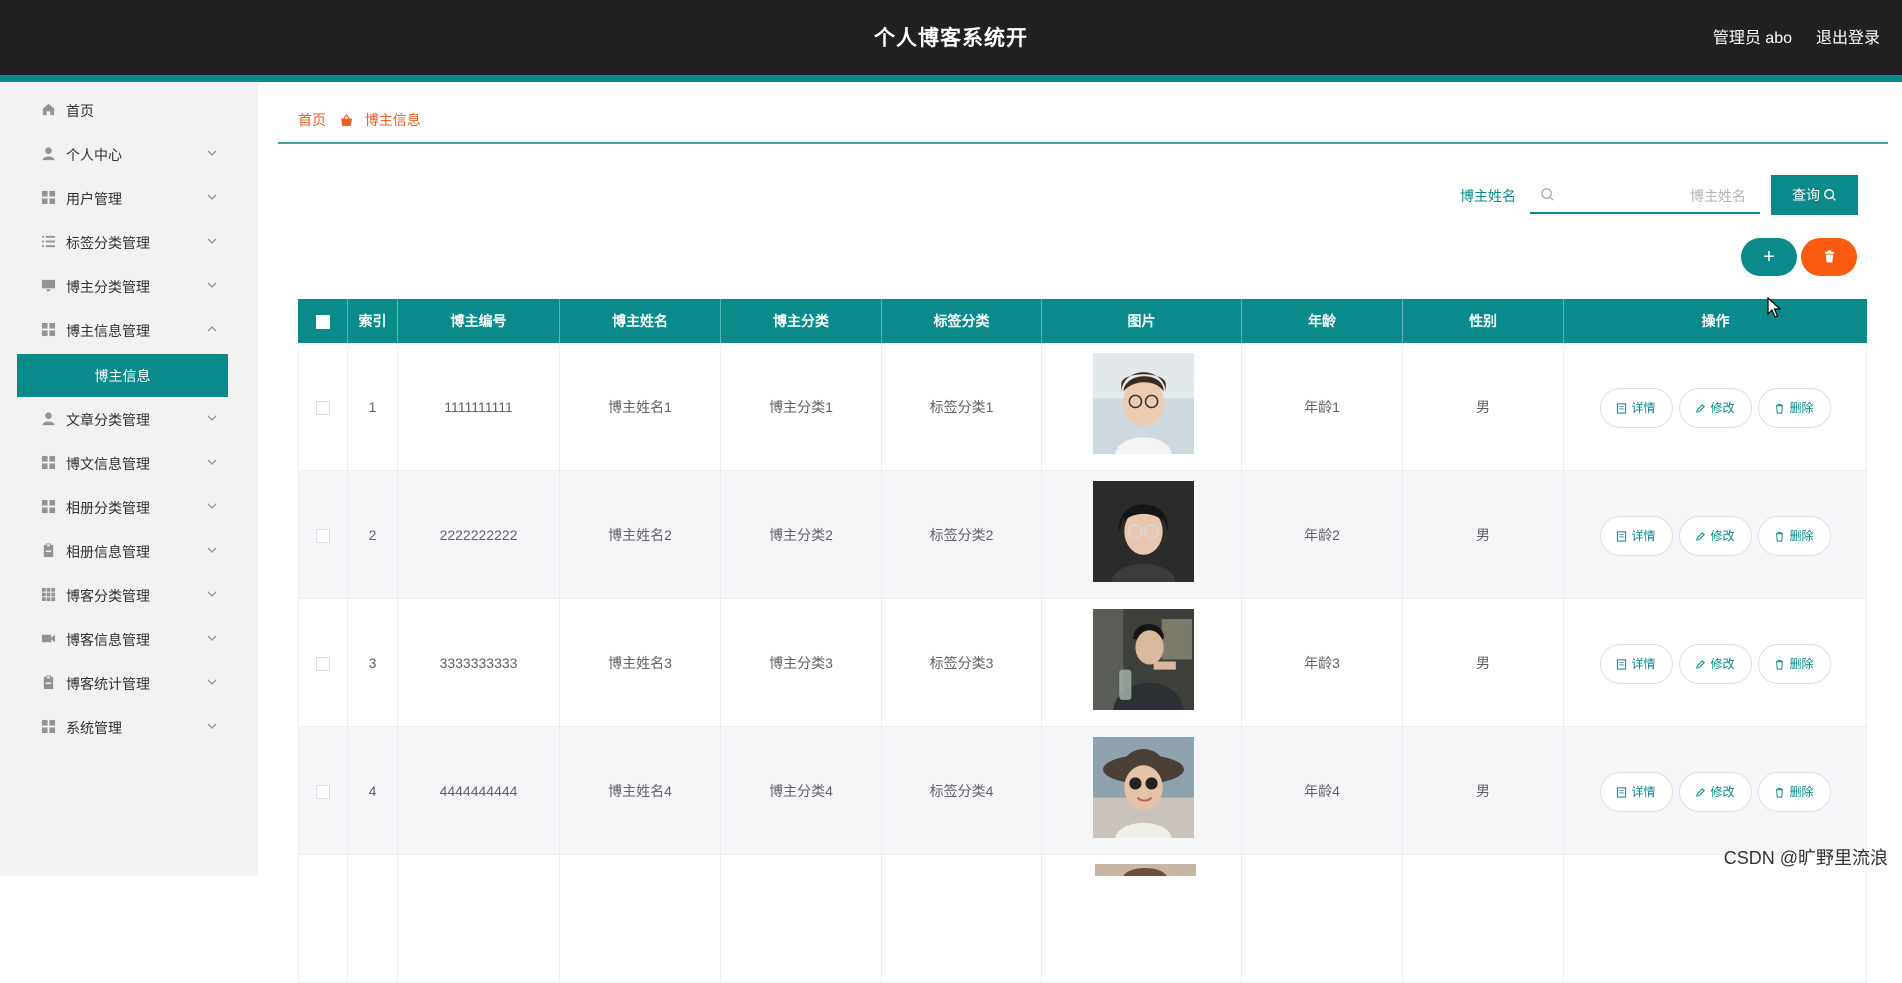 This screenshot has height=983, width=1902. Describe the element at coordinates (1322, 919) in the screenshot. I see `age-cell` at that location.